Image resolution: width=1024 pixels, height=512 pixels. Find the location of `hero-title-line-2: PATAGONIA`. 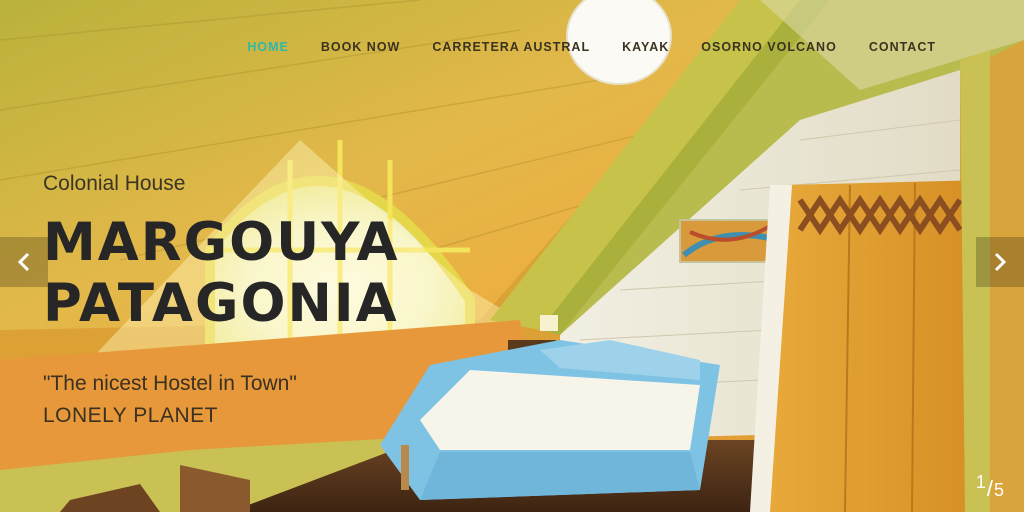

hero-title-line-2: PATAGONIA is located at coordinates (221, 303).